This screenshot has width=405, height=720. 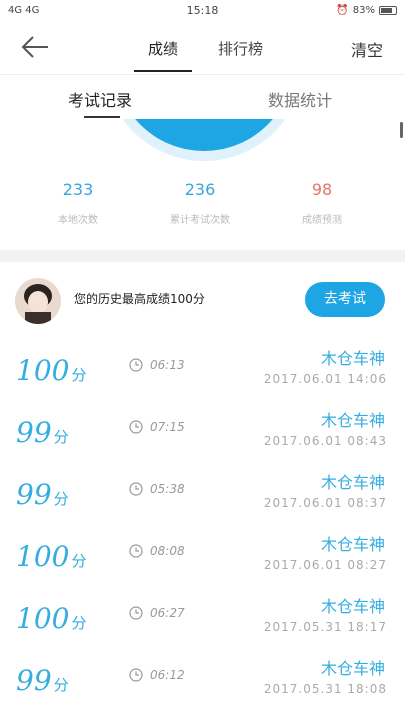 I want to click on clear-button: 清空, so click(x=367, y=49).